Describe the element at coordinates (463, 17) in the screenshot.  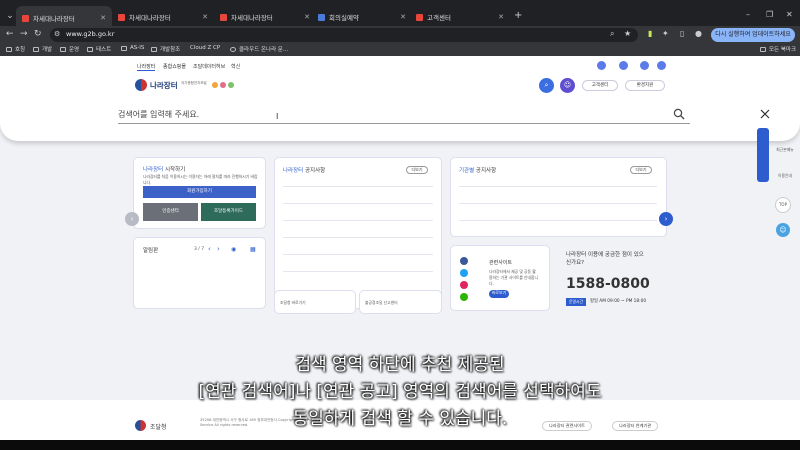
I see `browser-tab-5: 고객센터 ✕` at that location.